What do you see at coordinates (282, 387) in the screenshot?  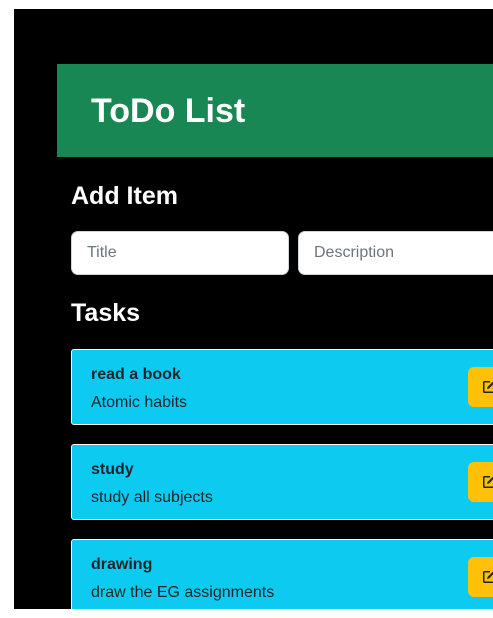 I see `task-card: read a book Atomic habits` at bounding box center [282, 387].